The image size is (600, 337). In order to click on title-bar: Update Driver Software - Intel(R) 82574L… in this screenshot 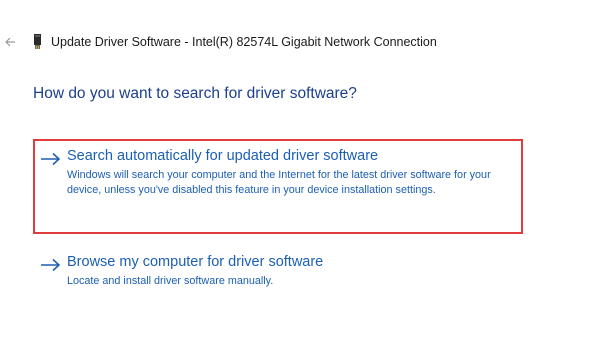, I will do `click(235, 42)`.